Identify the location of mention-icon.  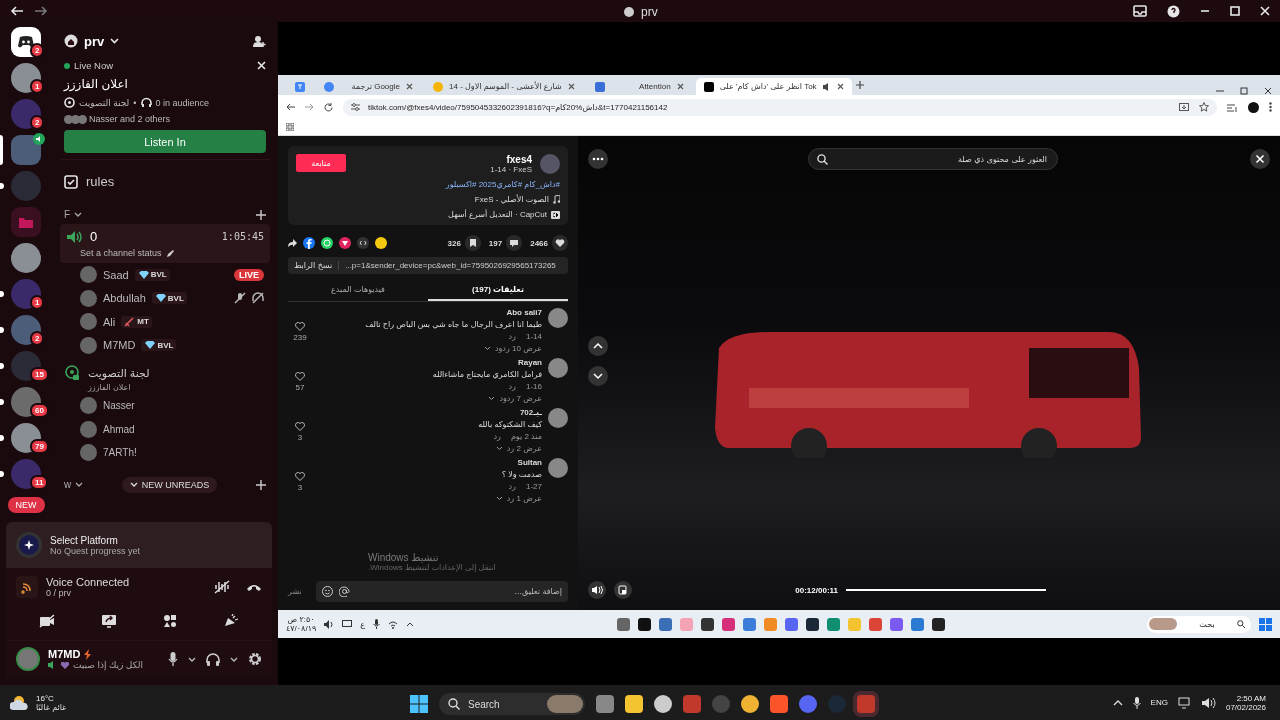
(344, 591).